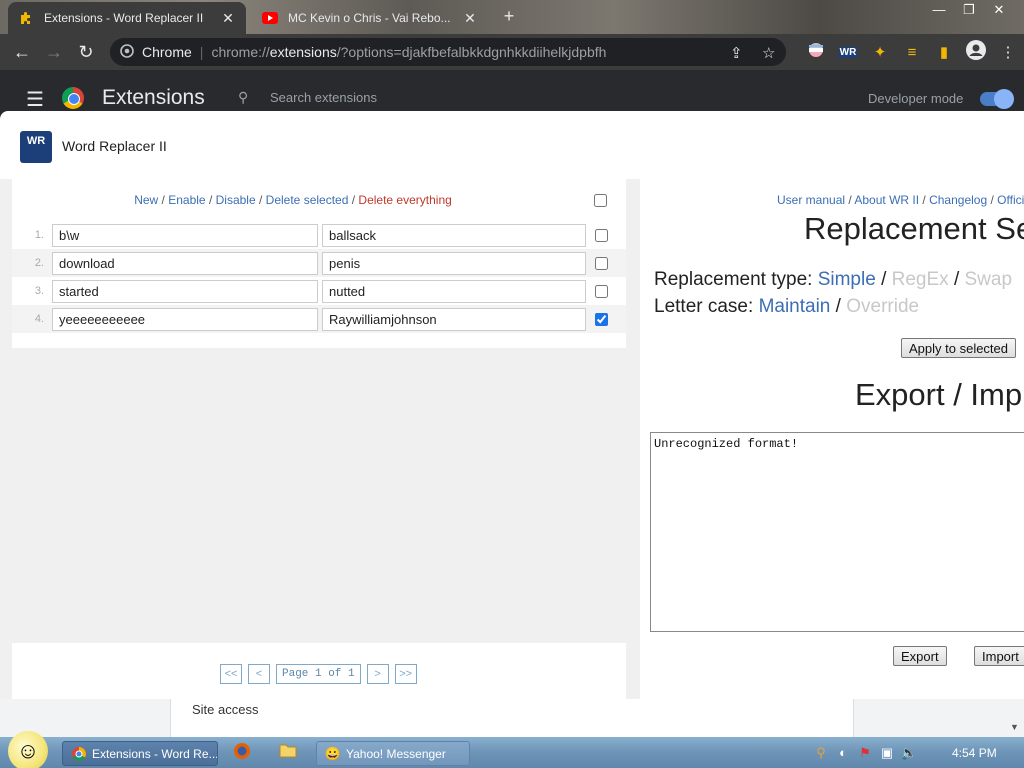 The height and width of the screenshot is (768, 1024). I want to click on menu-kebab-icon: ⋮, so click(1008, 52).